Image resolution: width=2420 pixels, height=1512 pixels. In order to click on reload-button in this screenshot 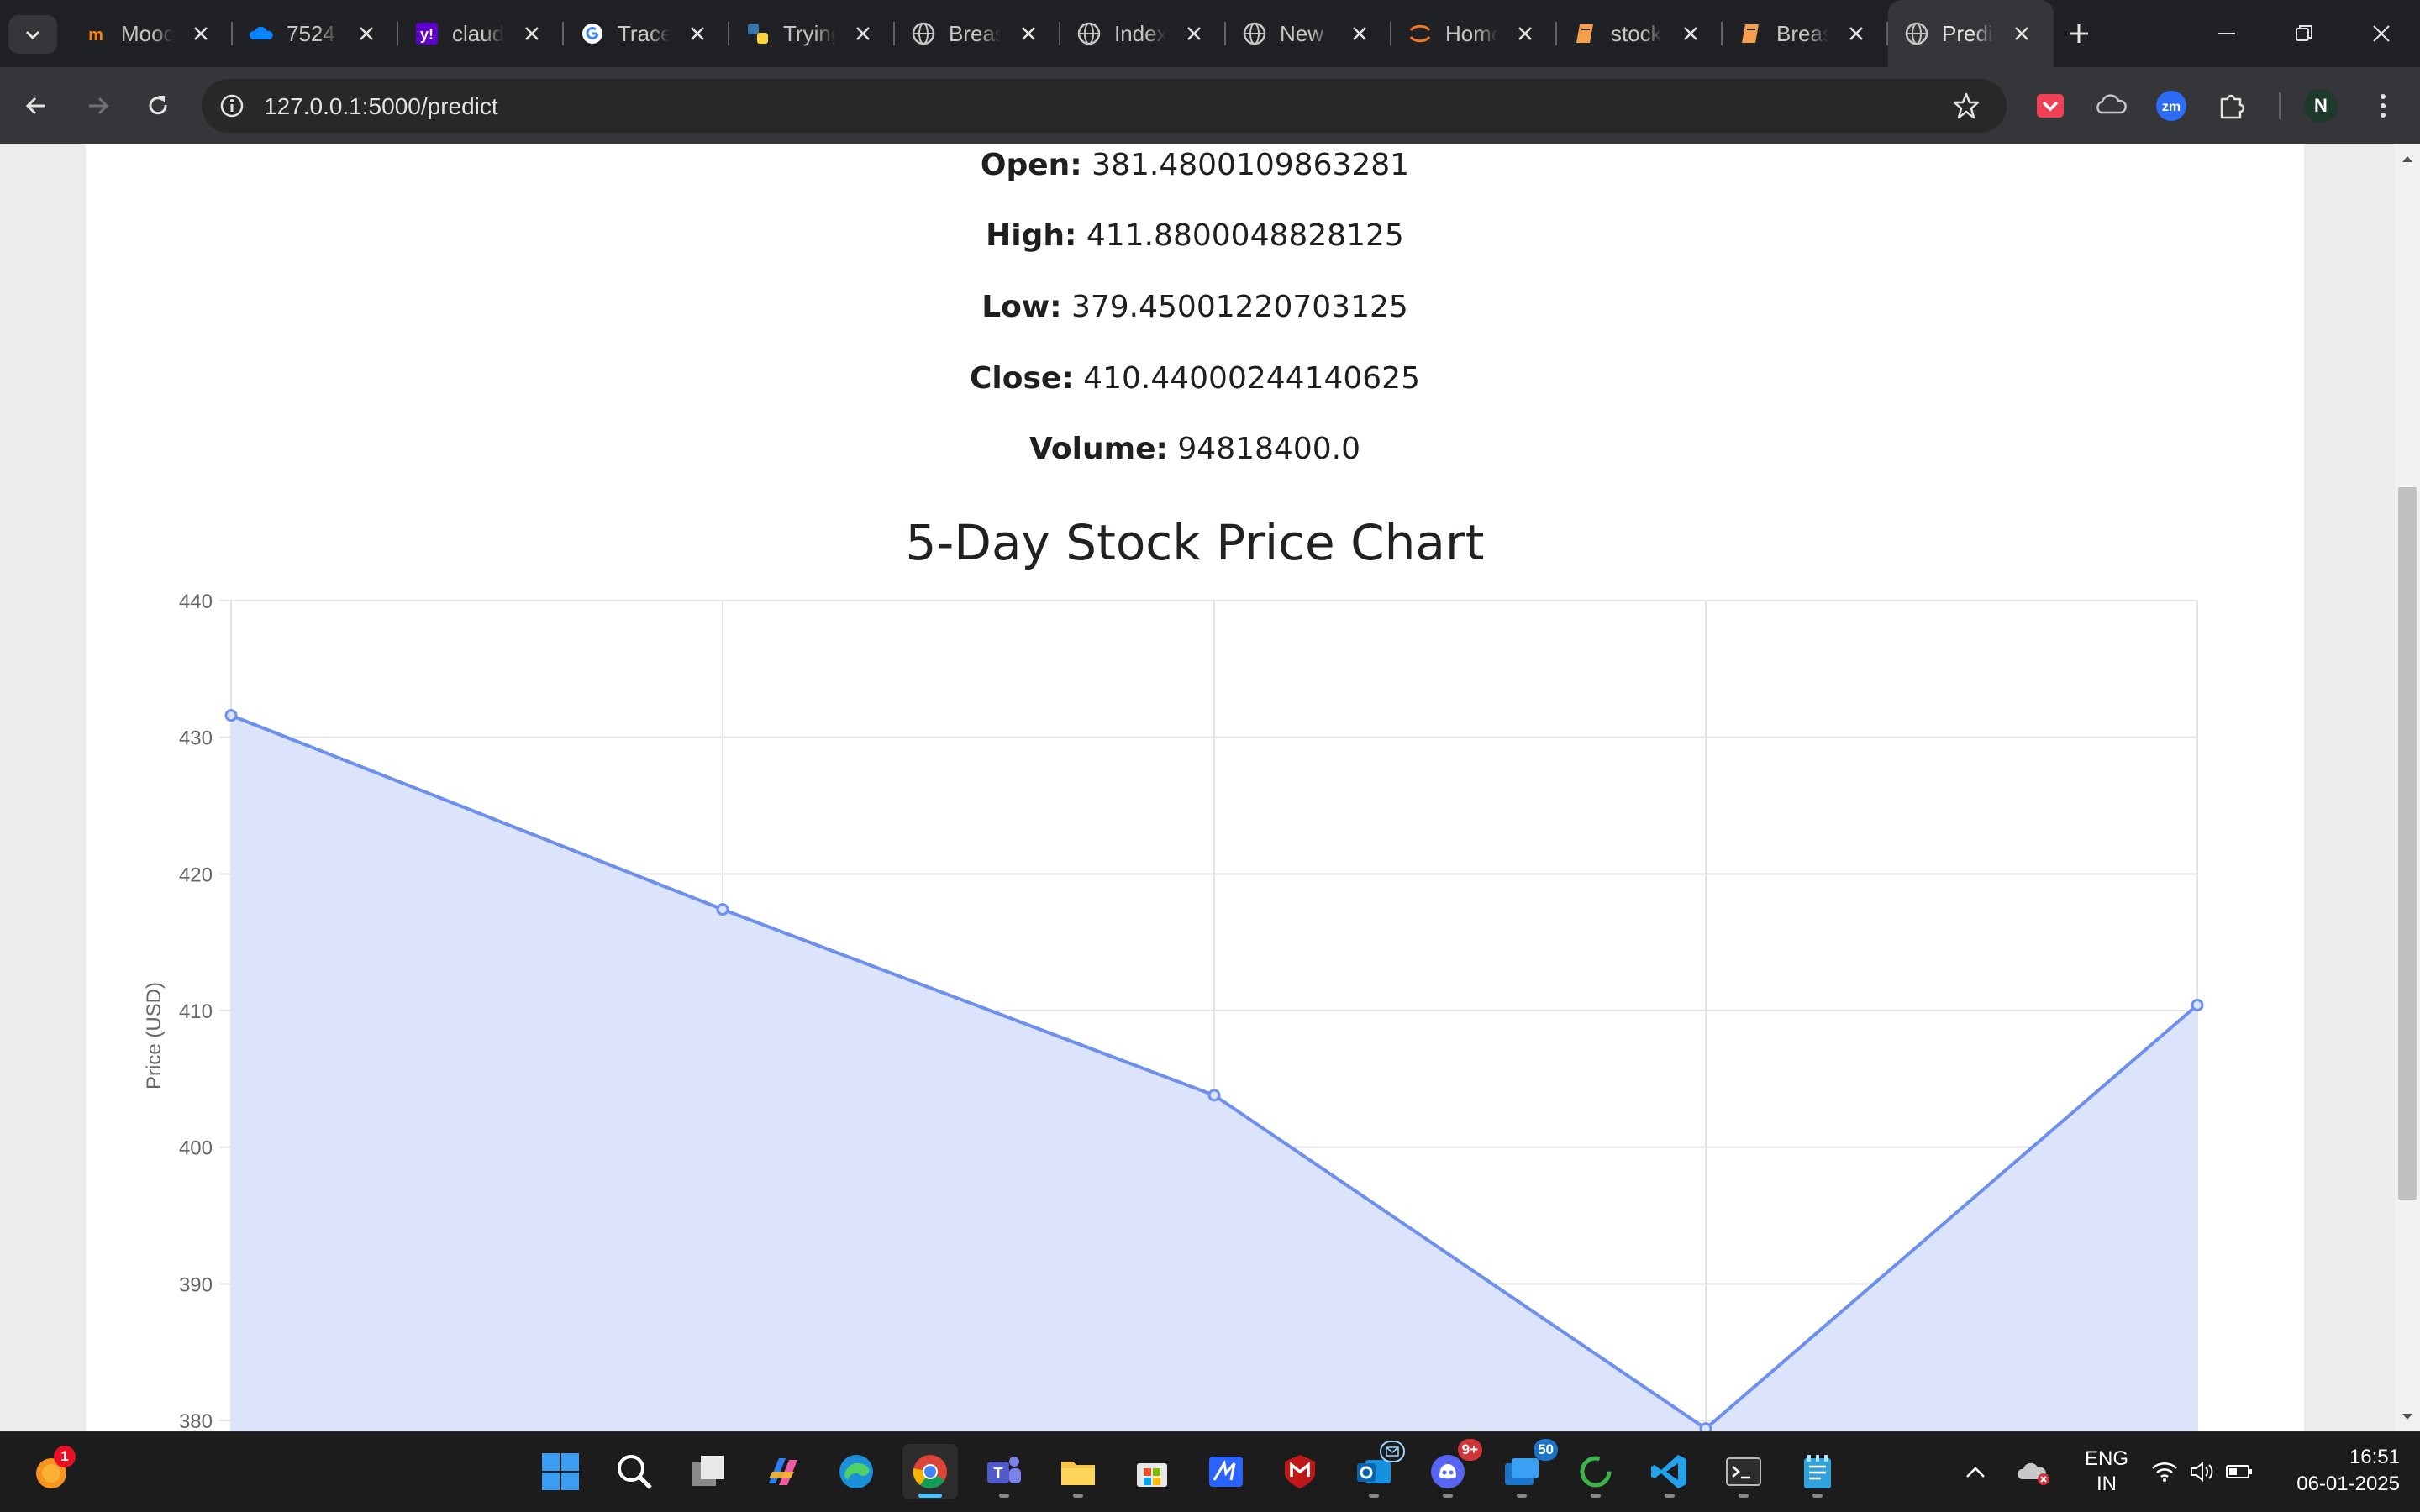, I will do `click(158, 105)`.